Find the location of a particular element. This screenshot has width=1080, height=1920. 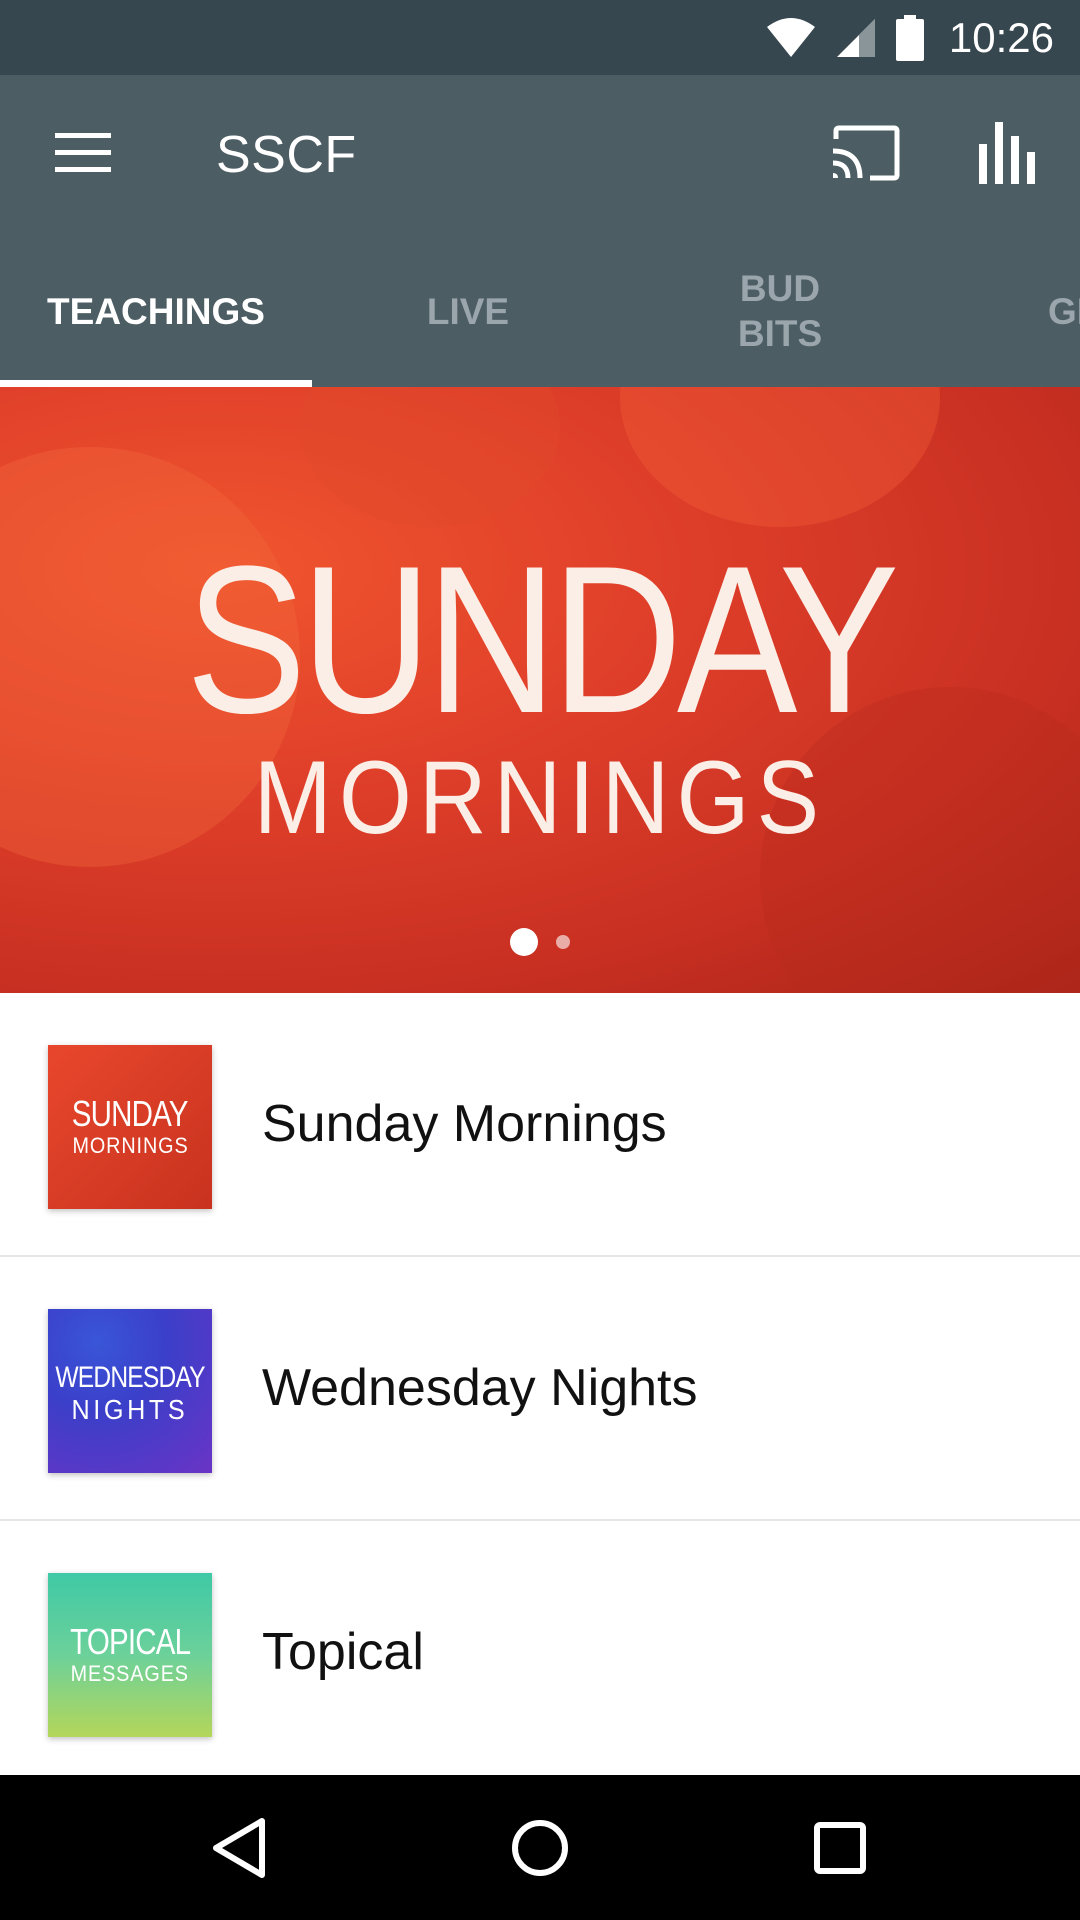

thumbnail-subtitle: NIGHTS is located at coordinates (130, 1409).